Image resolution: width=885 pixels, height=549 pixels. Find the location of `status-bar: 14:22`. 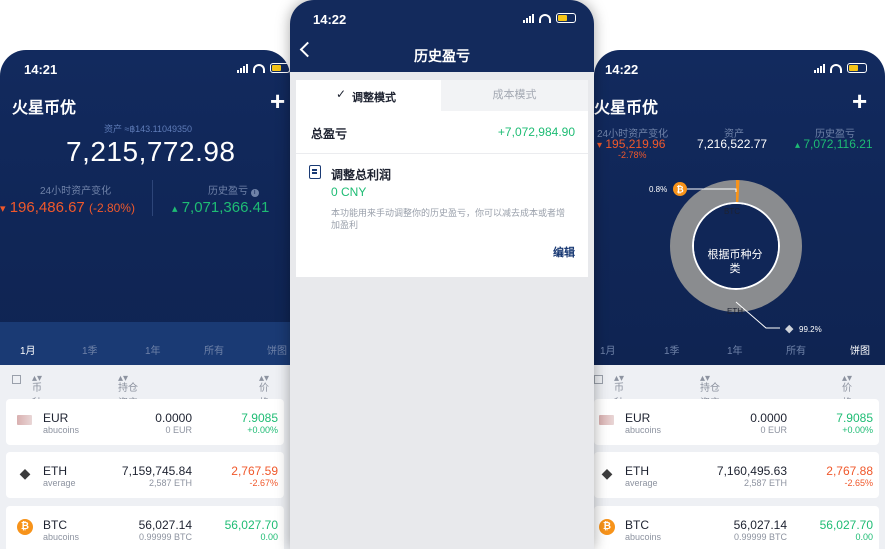

status-bar: 14:22 is located at coordinates (739, 67).